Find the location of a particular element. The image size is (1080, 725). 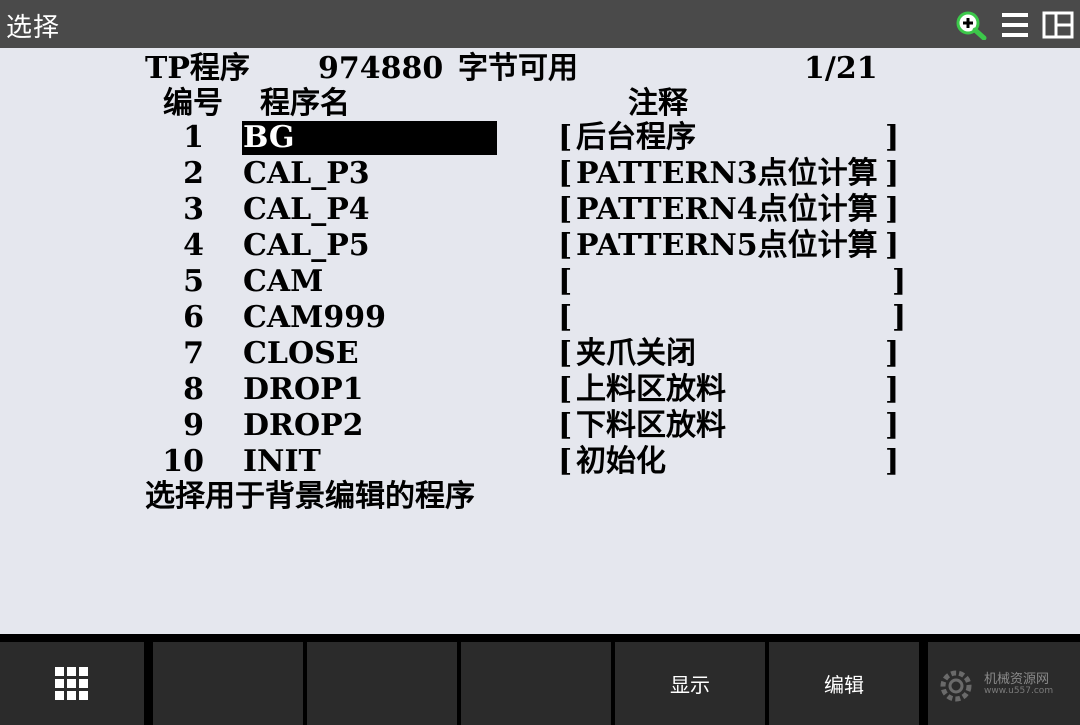

program-number: 3 is located at coordinates (193, 209).